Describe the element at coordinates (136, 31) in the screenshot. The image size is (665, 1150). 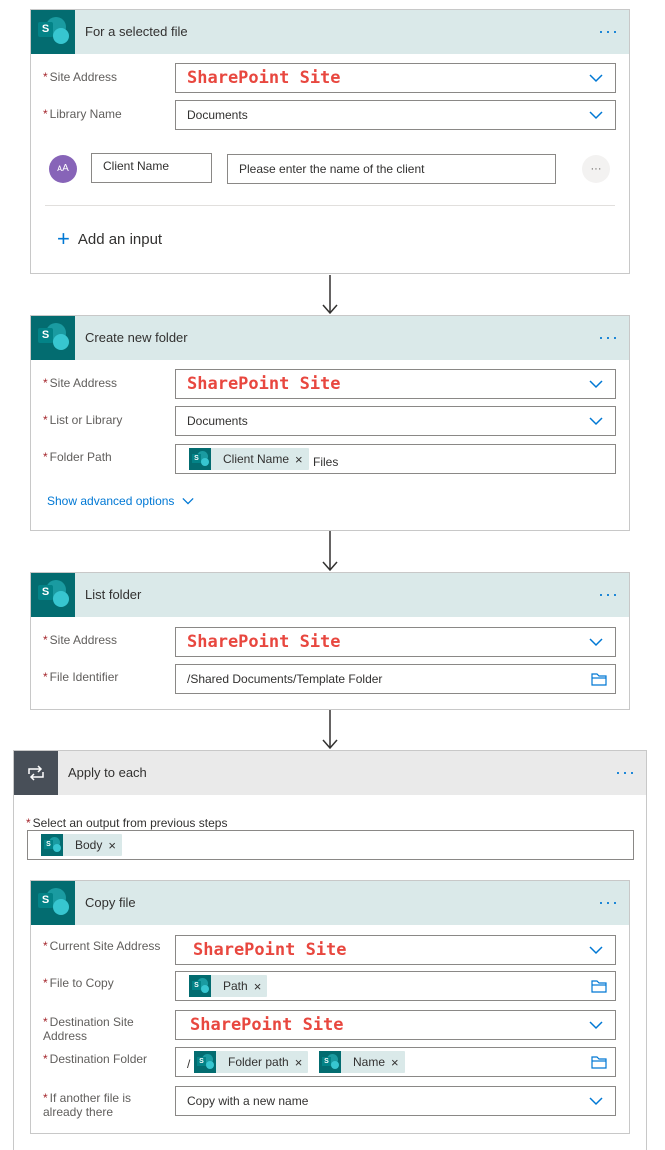
I see `card-title: For a selected file` at that location.